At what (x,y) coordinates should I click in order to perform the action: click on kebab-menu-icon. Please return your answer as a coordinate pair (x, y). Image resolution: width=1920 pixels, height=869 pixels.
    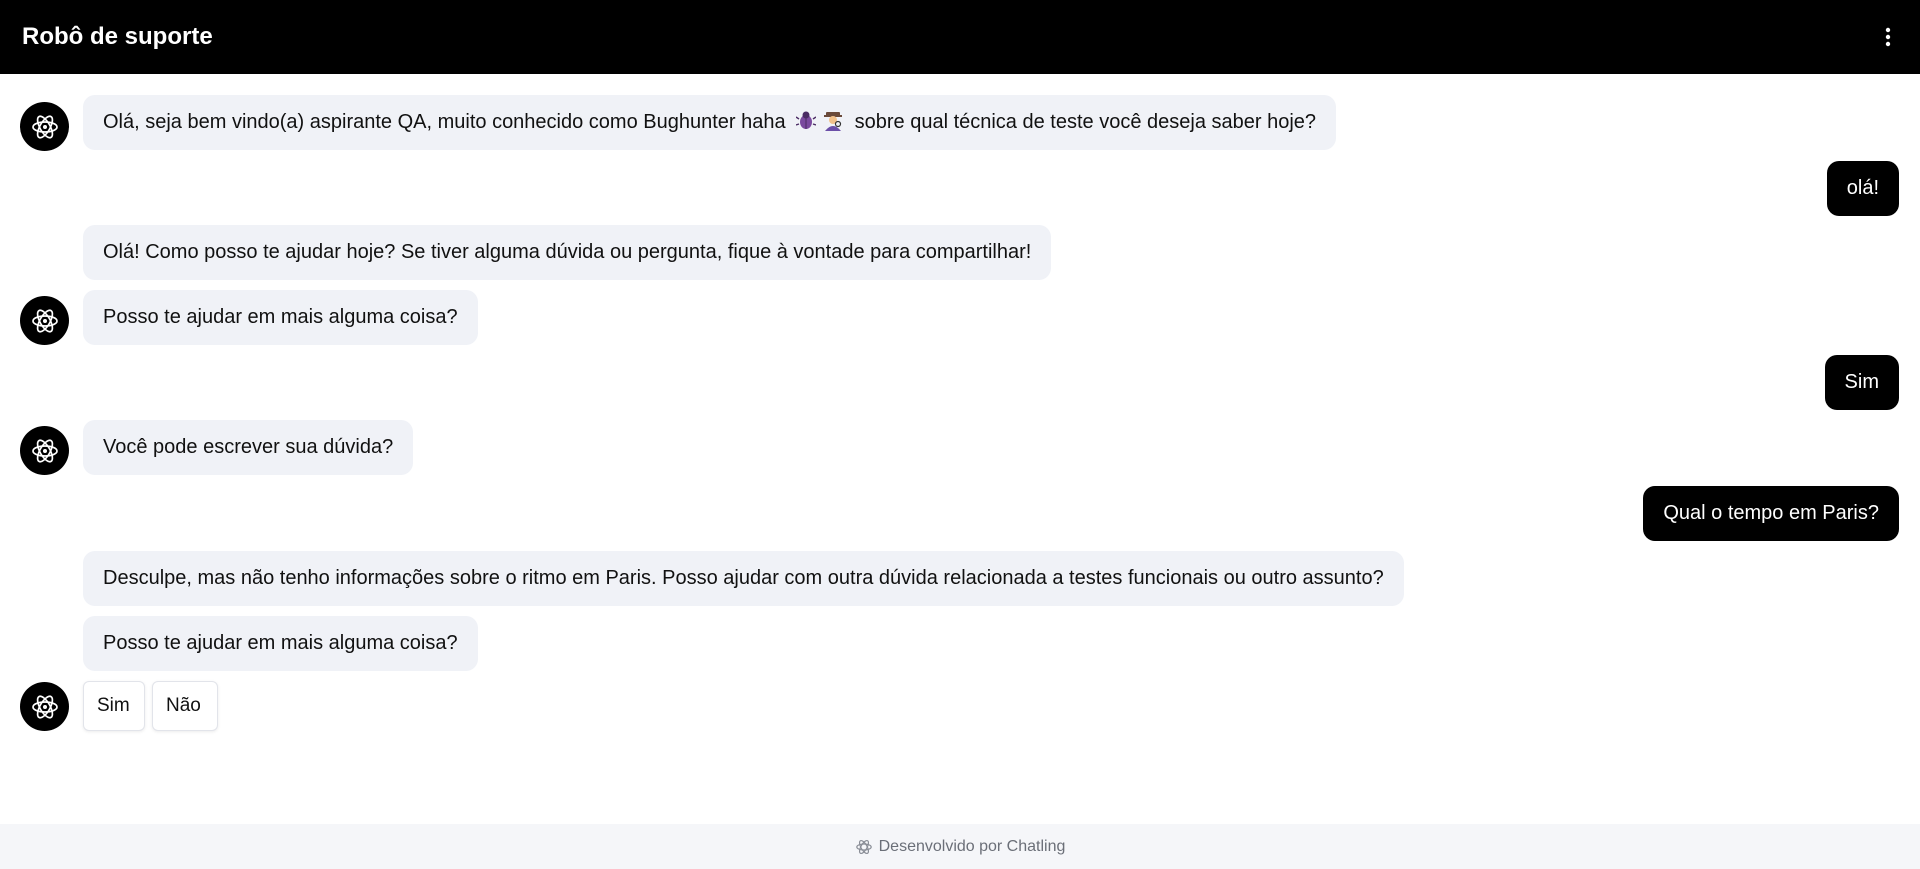
    Looking at the image, I should click on (1888, 37).